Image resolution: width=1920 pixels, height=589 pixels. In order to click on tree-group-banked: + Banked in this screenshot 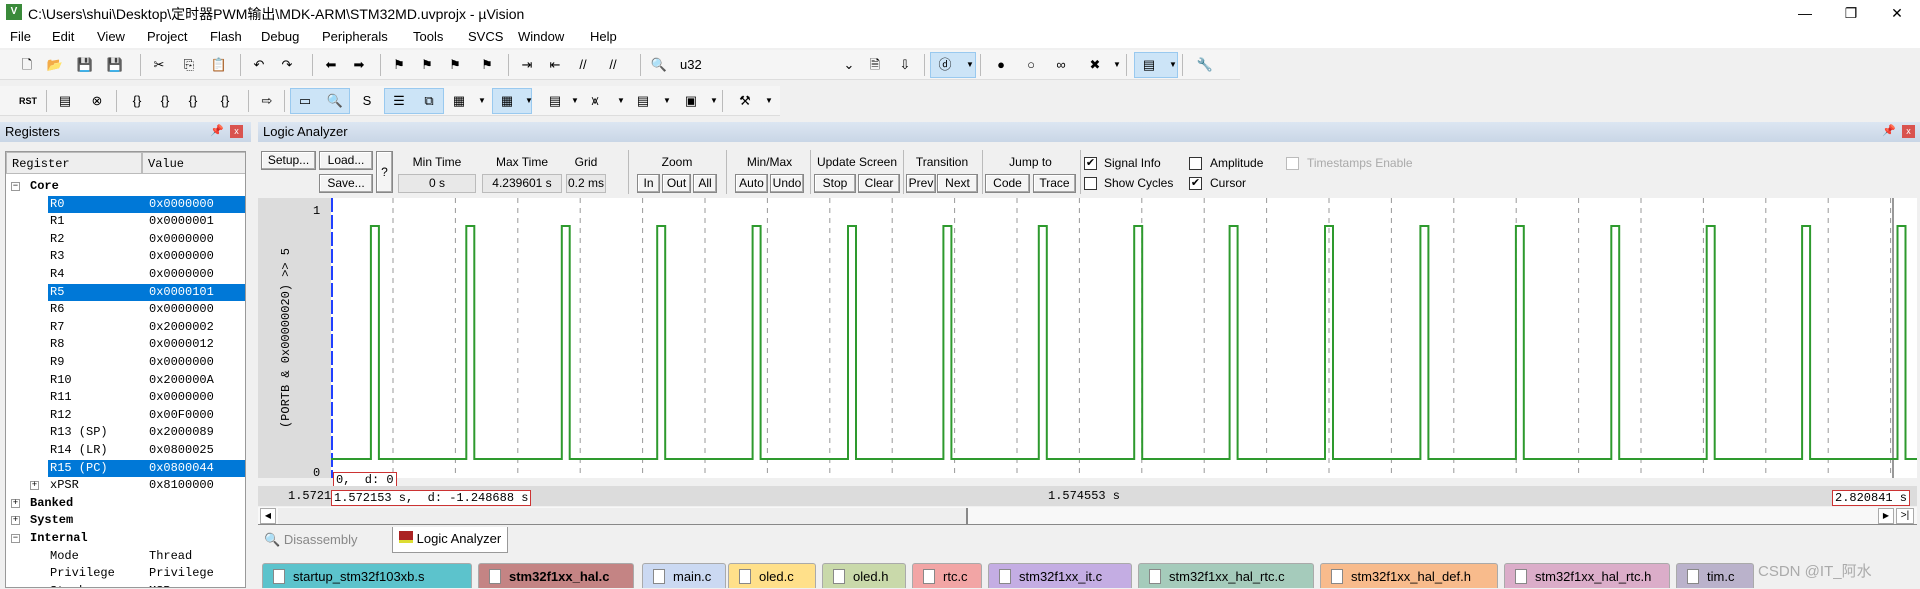, I will do `click(125, 503)`.